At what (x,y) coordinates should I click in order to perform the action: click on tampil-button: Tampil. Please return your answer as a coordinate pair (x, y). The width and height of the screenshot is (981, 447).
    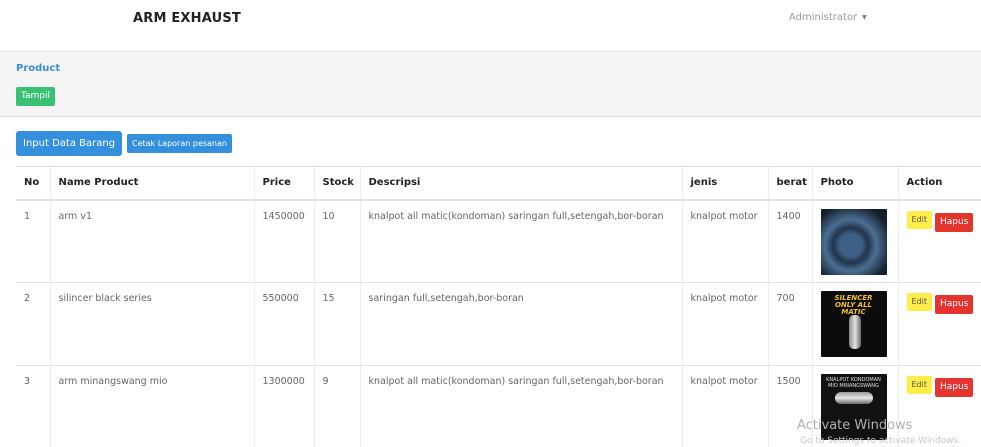
    Looking at the image, I should click on (36, 96).